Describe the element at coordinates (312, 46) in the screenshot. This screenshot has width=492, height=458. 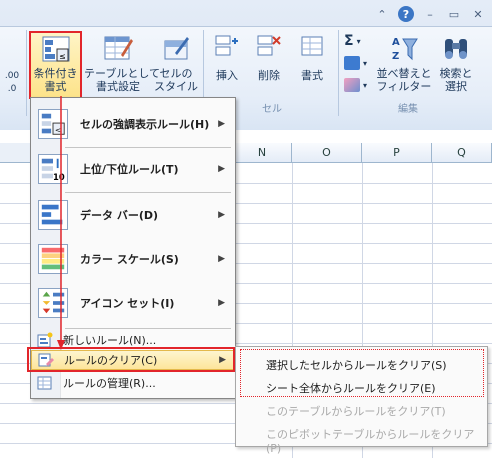
I see `format-cells-icon` at that location.